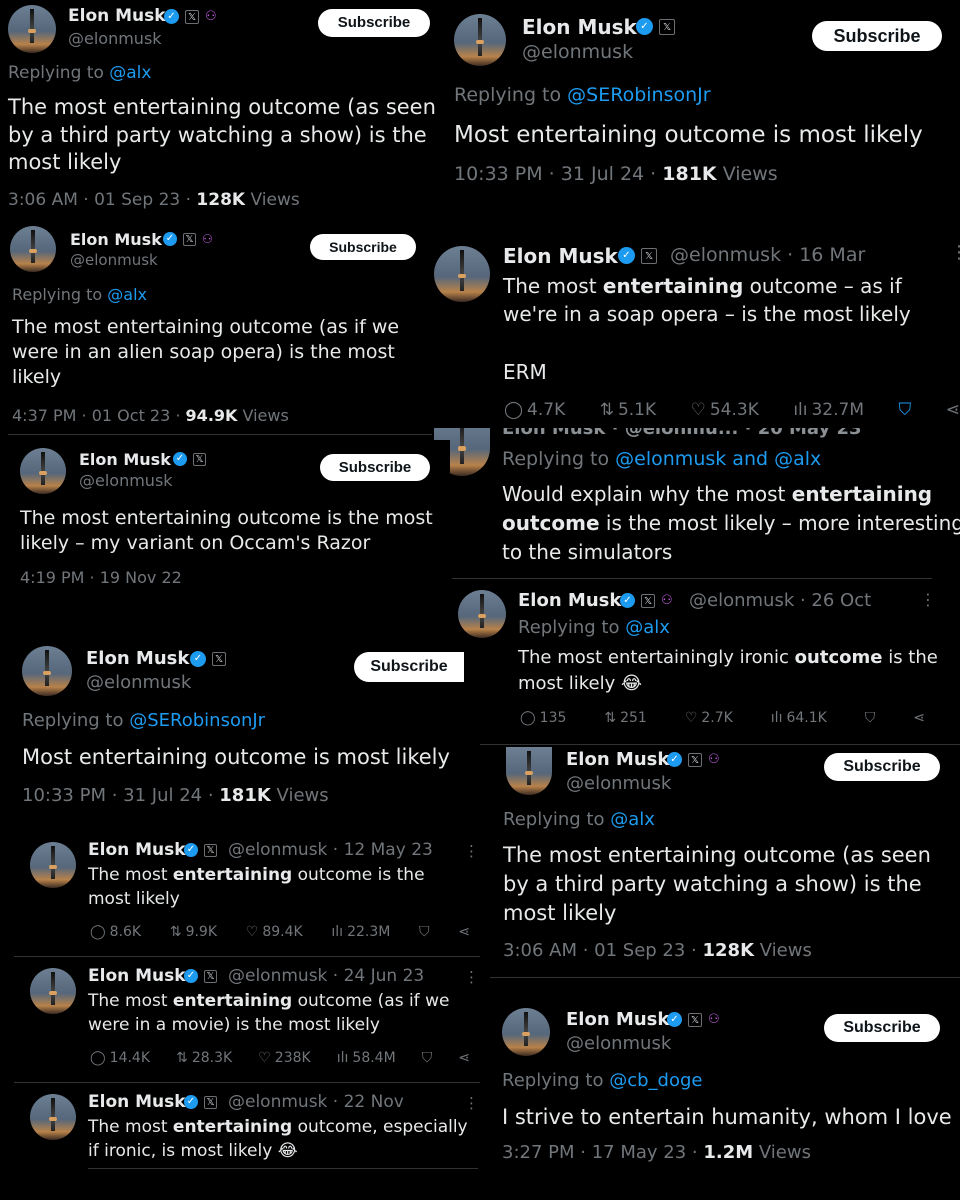 This screenshot has height=1200, width=960. I want to click on views-icon: ılı, so click(337, 932).